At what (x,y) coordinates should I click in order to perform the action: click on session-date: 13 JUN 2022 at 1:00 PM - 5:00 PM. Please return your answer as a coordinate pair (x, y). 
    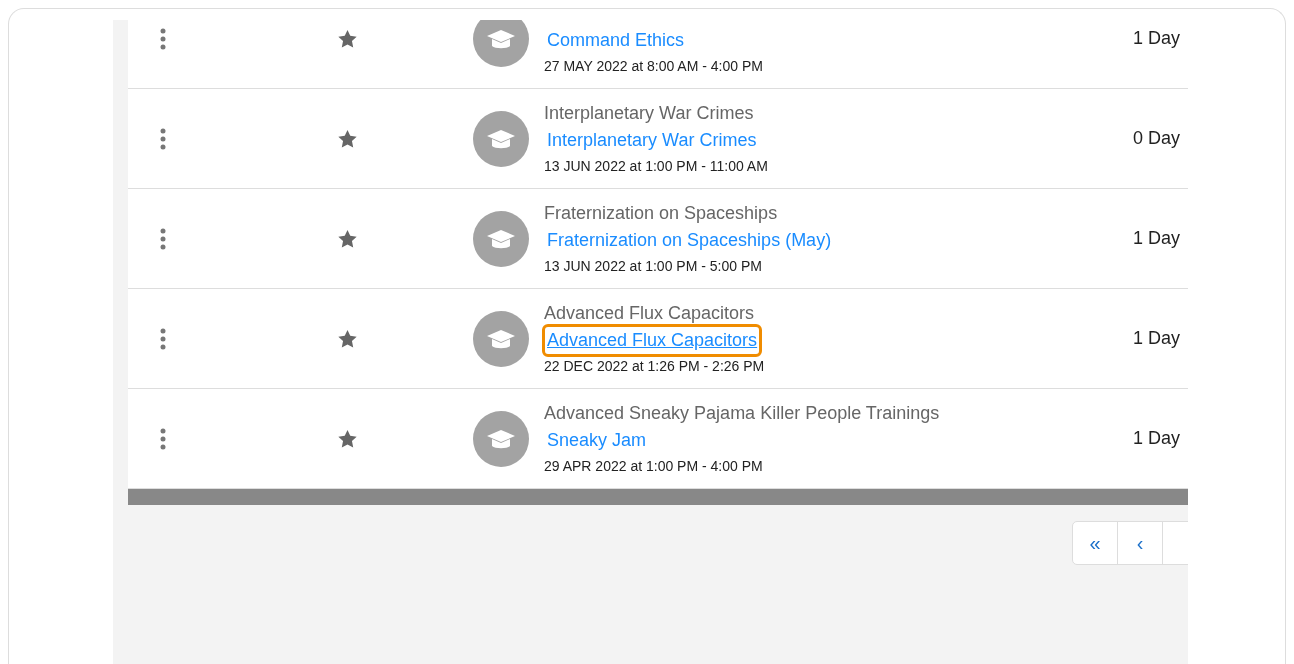
    Looking at the image, I should click on (653, 266).